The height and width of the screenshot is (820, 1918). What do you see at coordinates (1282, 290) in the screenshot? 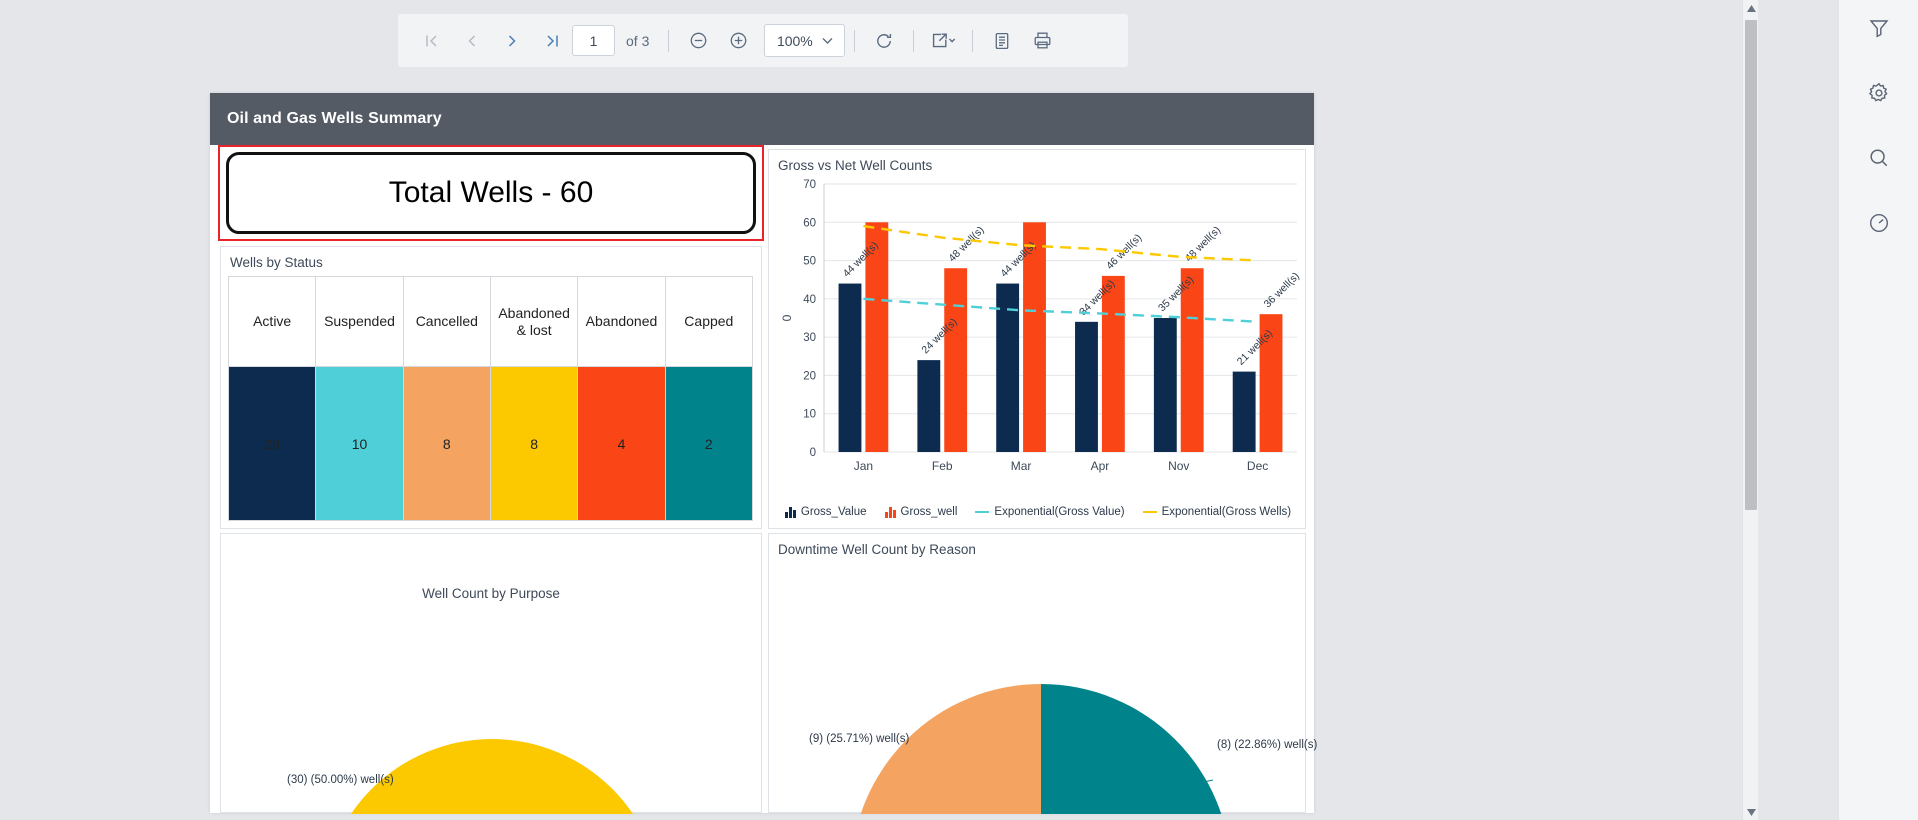
I see `bar-data-label: 36 well(s)` at bounding box center [1282, 290].